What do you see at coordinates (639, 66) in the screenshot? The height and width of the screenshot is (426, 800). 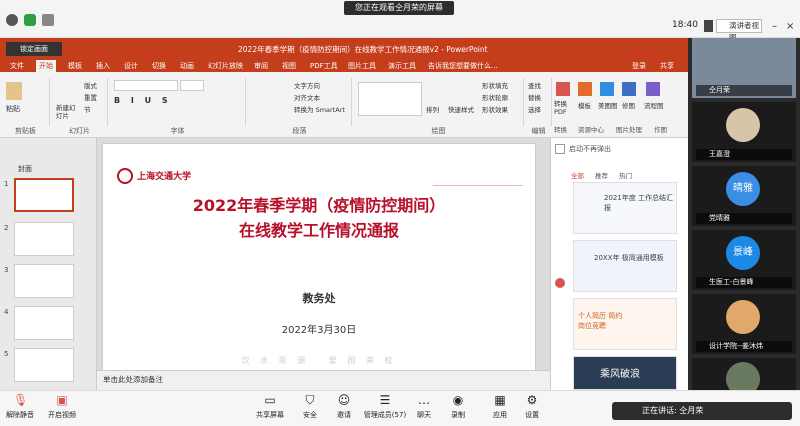 I see `login-link: 登录` at bounding box center [639, 66].